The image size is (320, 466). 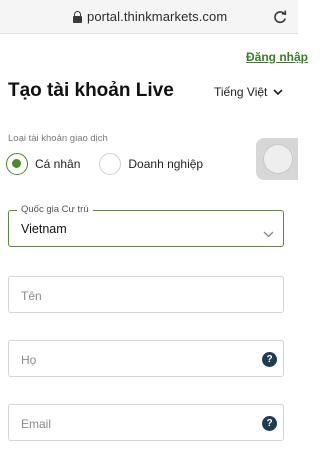 What do you see at coordinates (36, 424) in the screenshot?
I see `email-placeholder: Email` at bounding box center [36, 424].